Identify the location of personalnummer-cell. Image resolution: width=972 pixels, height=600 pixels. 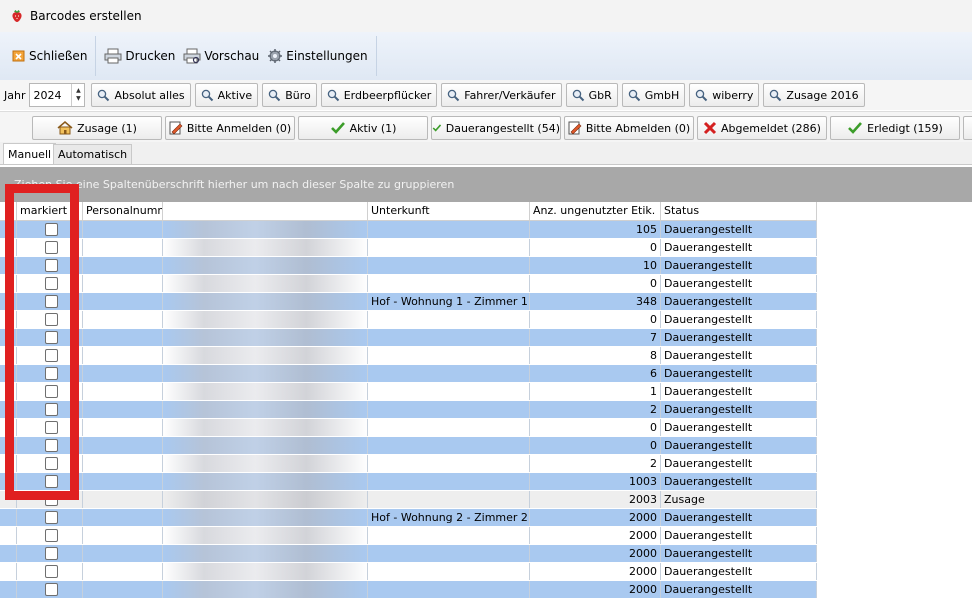
(123, 247).